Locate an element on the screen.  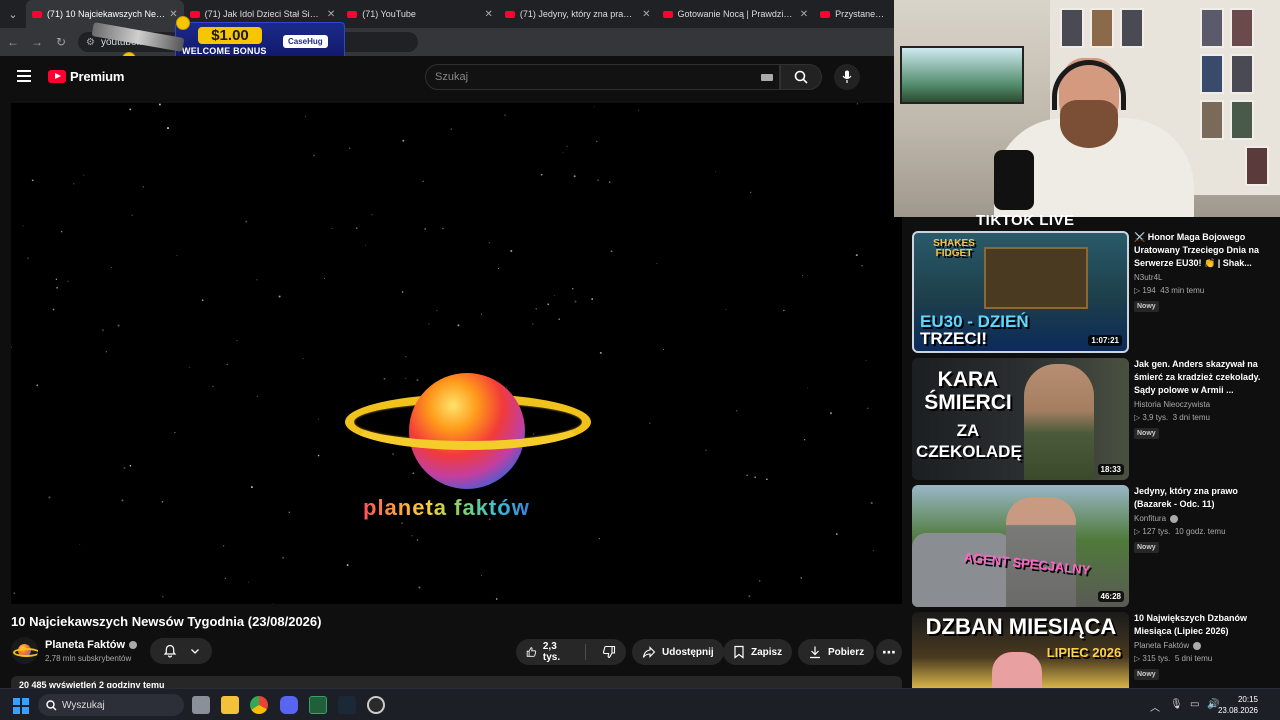
tray-chevron-up-icon: ︿ is located at coordinates (1155, 706).